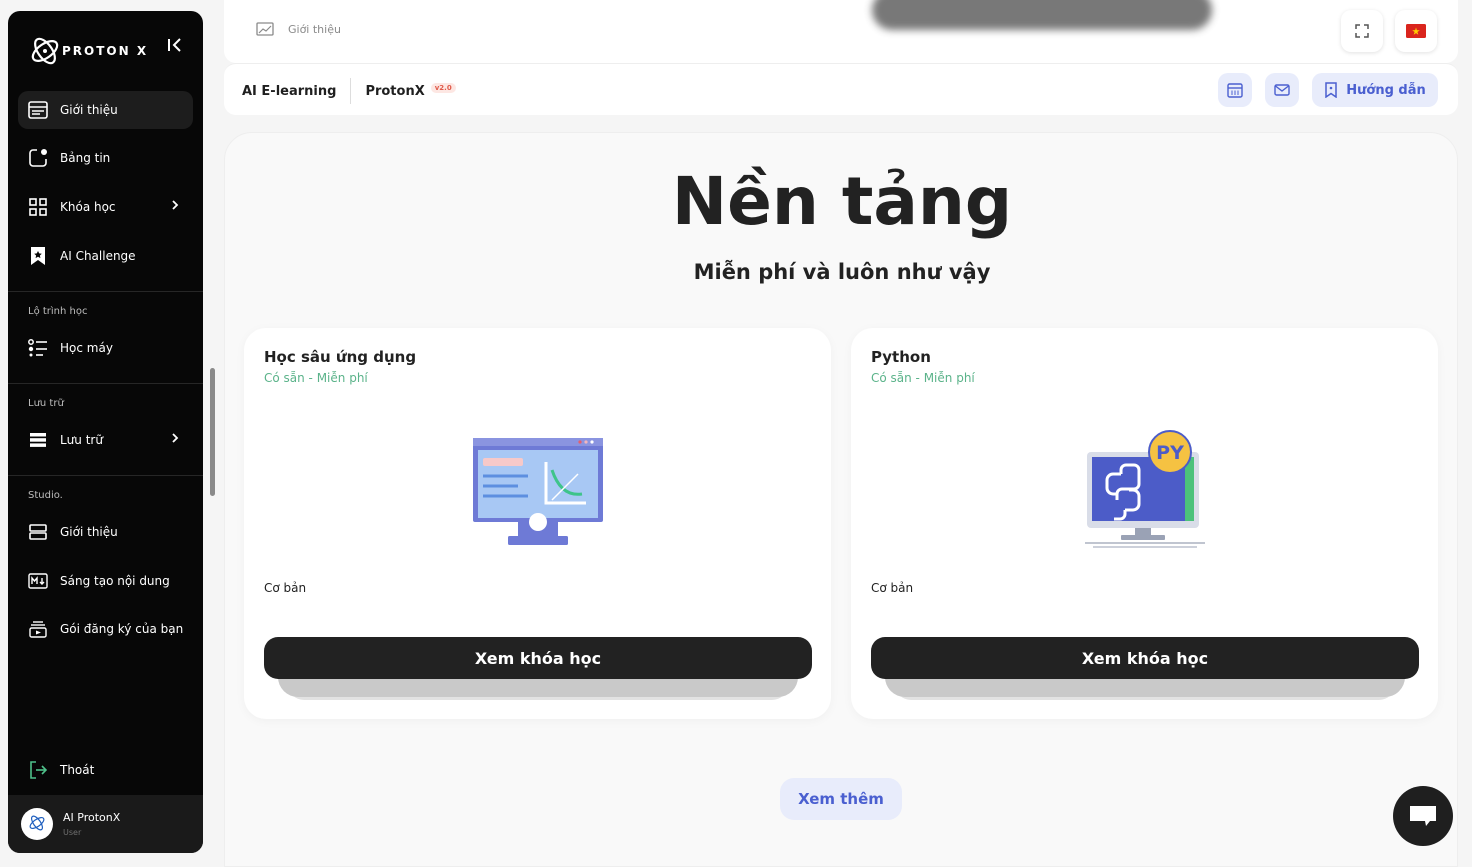 The height and width of the screenshot is (867, 1472). I want to click on guide-button: Hướng dẫn, so click(1375, 90).